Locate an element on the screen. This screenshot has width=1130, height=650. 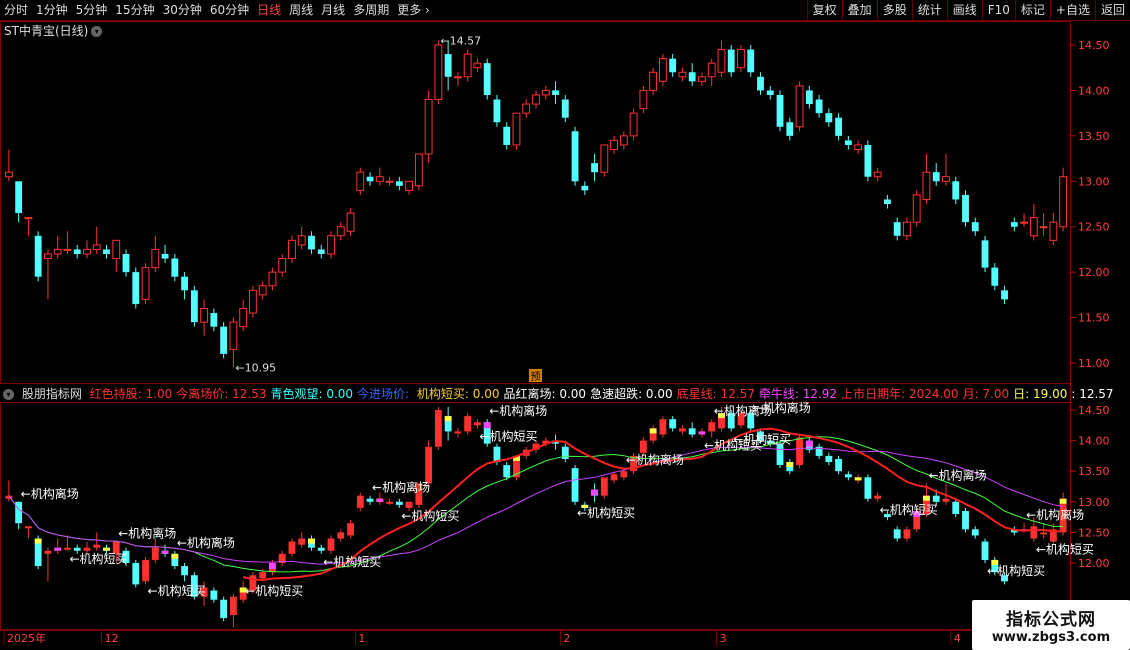
indicator-item-8: 牵牛线: 12.92 is located at coordinates (798, 394).